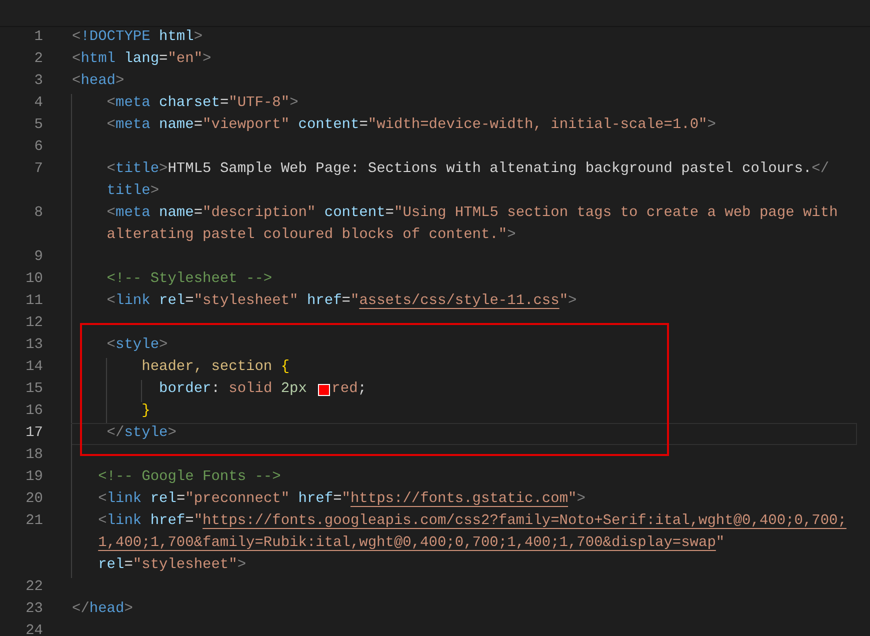 The image size is (870, 636). What do you see at coordinates (38, 59) in the screenshot?
I see `line-number: 2` at bounding box center [38, 59].